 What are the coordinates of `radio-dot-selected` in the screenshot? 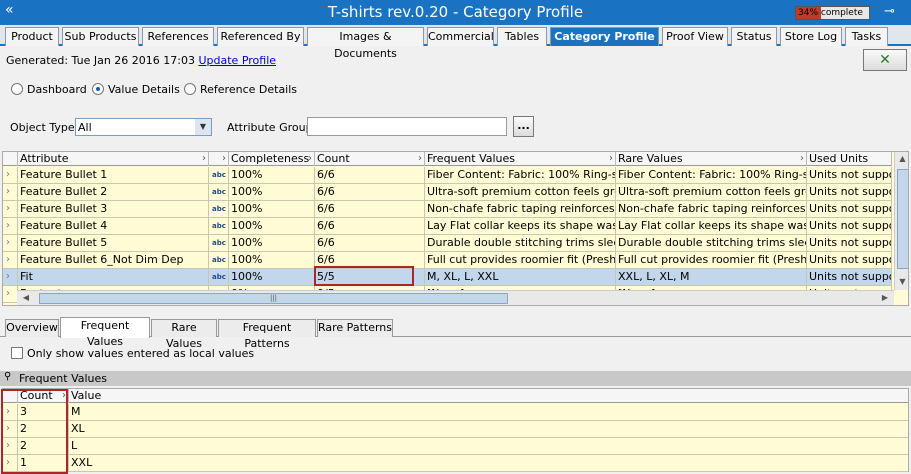 It's located at (98, 89).